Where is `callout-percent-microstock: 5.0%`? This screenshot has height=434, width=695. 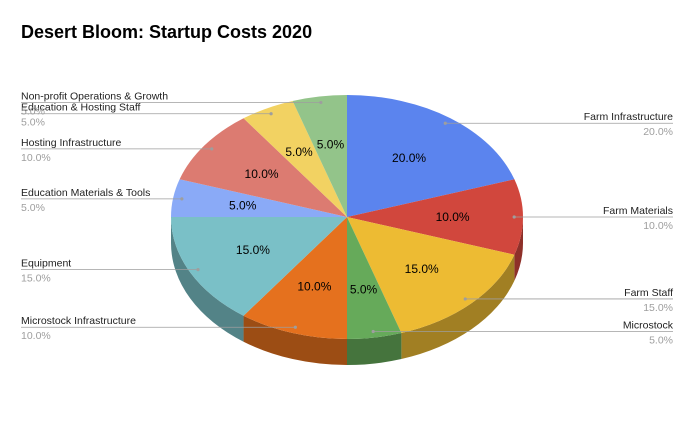 callout-percent-microstock: 5.0% is located at coordinates (661, 340).